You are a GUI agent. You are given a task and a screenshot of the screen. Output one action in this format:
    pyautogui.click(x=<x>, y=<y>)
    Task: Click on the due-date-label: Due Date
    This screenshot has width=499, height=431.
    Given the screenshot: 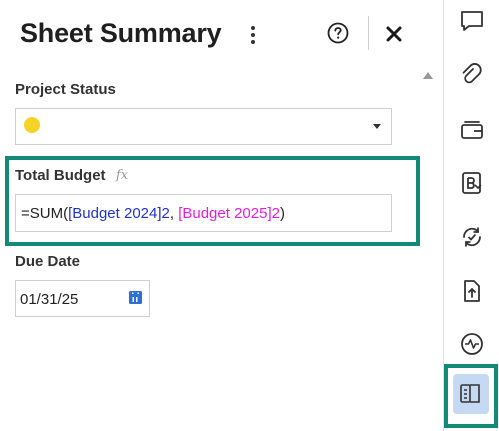 What is the action you would take?
    pyautogui.click(x=48, y=261)
    